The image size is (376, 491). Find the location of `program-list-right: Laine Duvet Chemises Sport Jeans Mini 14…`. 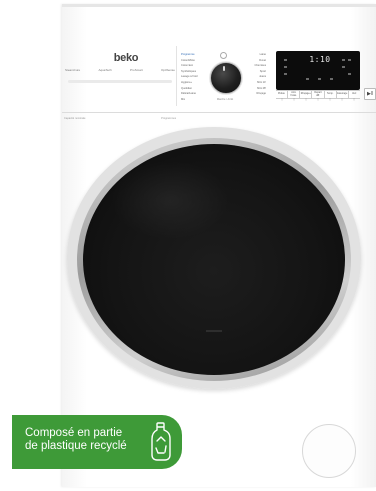

program-list-right: Laine Duvet Chemises Sport Jeans Mini 14… is located at coordinates (253, 74).